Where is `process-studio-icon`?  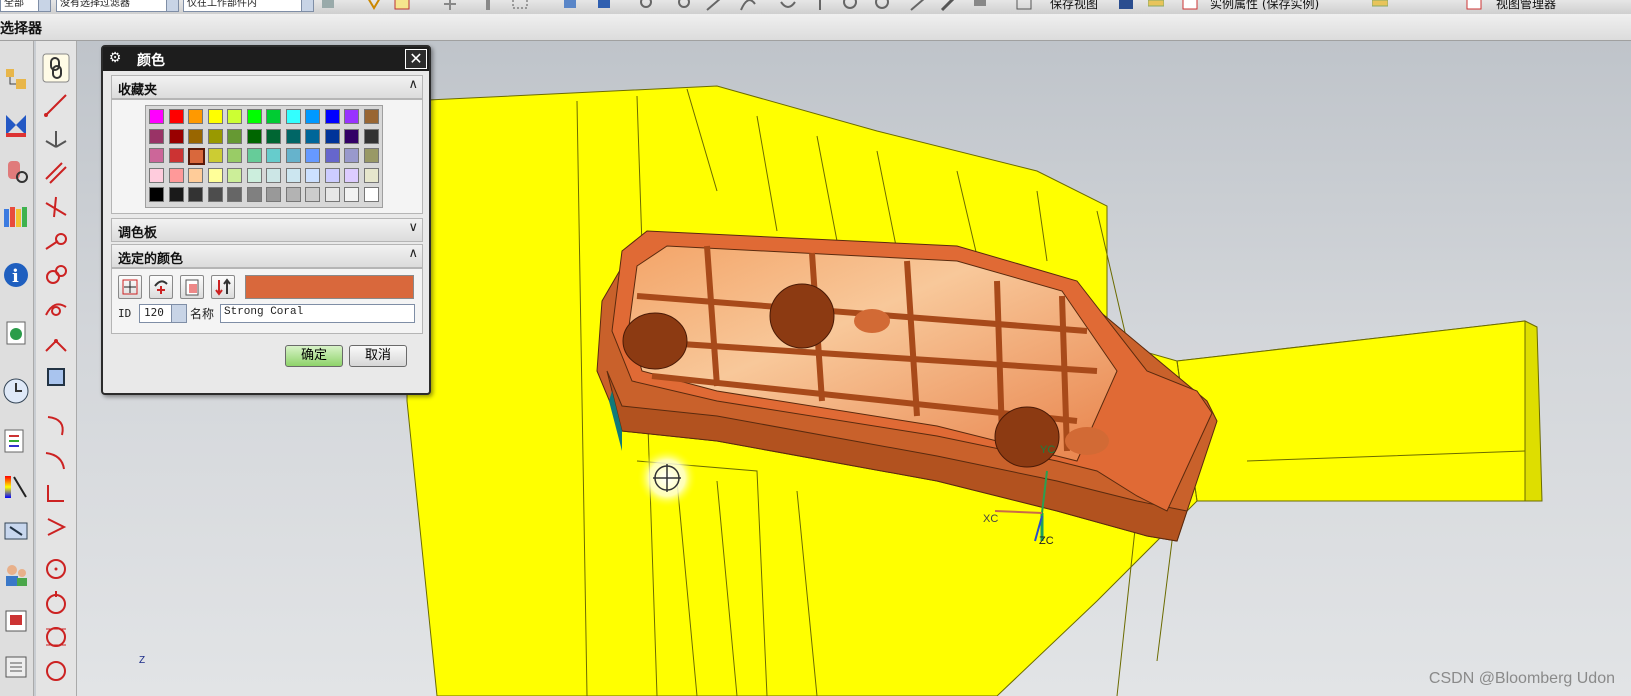 process-studio-icon is located at coordinates (16, 531).